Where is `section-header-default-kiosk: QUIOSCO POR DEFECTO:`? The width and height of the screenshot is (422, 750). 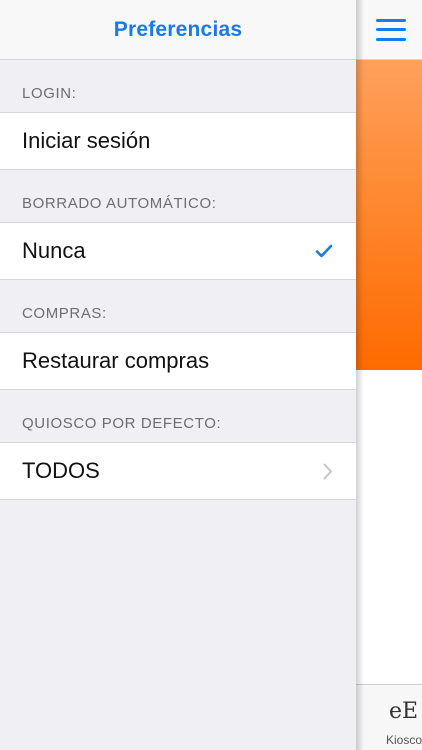 section-header-default-kiosk: QUIOSCO POR DEFECTO: is located at coordinates (122, 423).